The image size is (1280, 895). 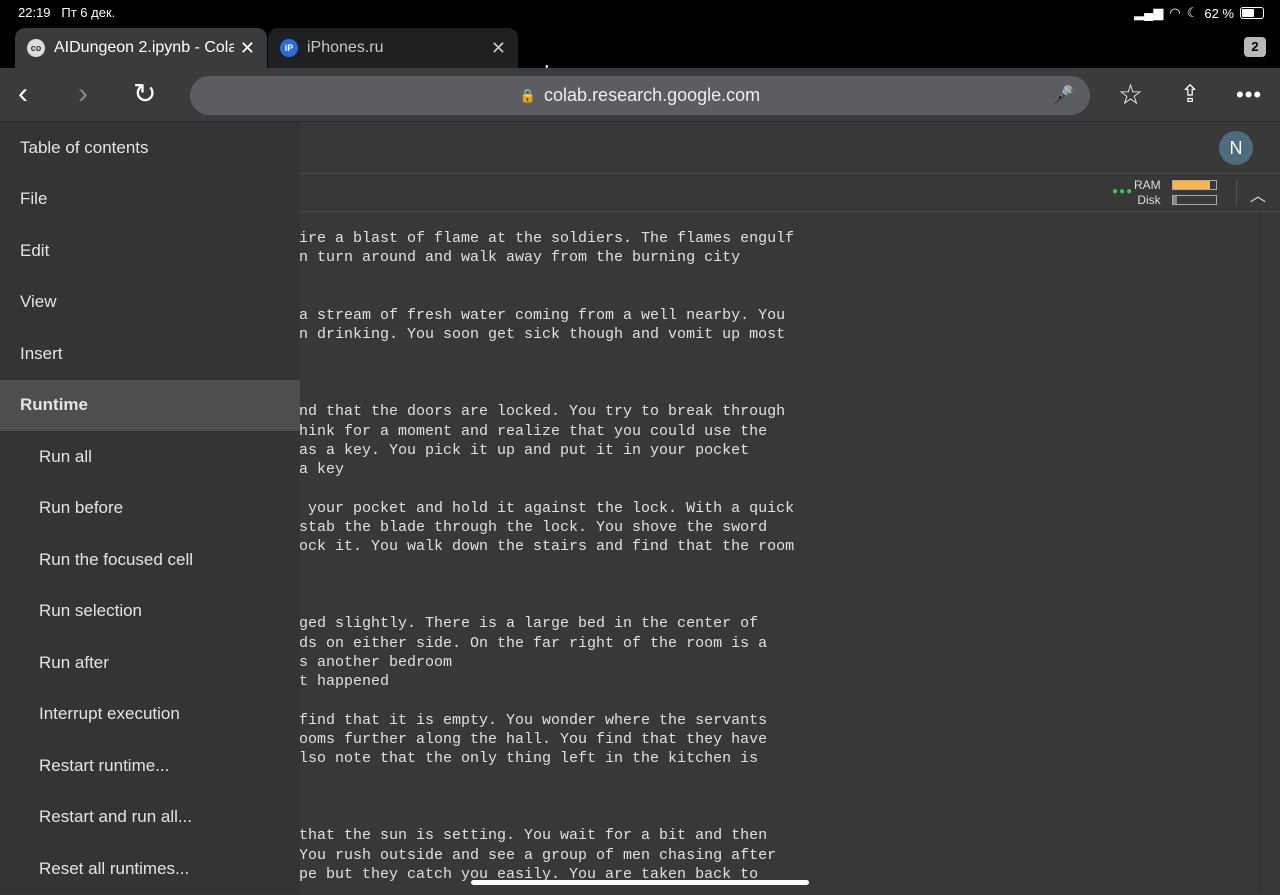 I want to click on microphone-icon: 🎤, so click(x=1063, y=95).